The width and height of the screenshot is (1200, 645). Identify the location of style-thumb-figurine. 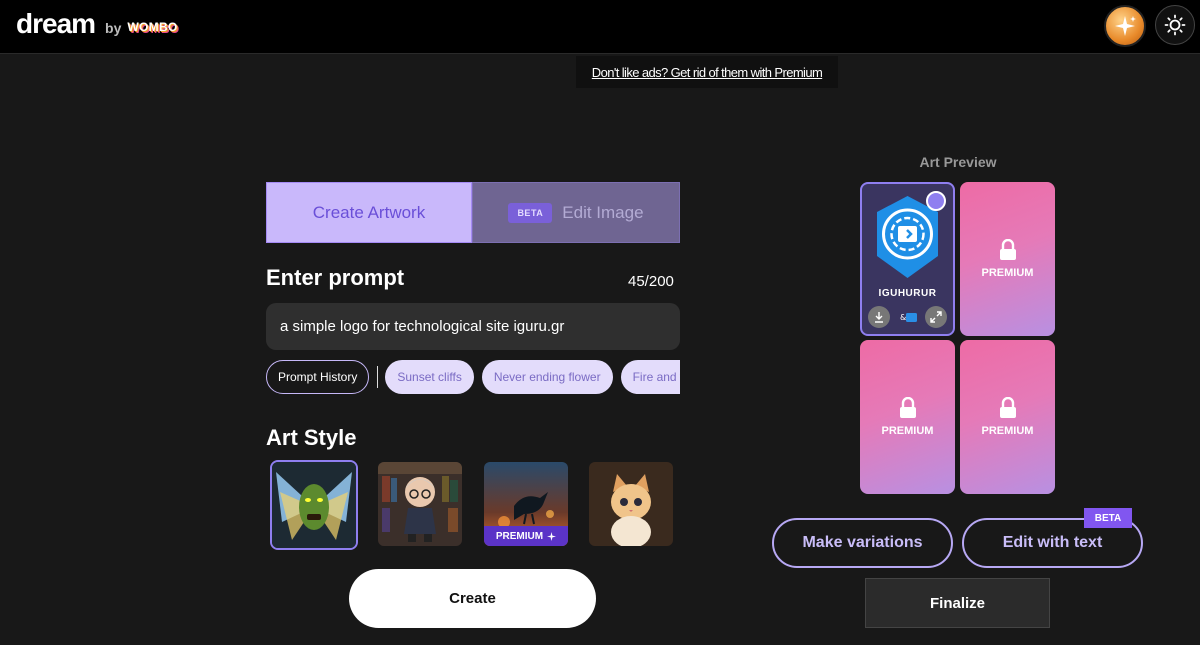
(420, 504).